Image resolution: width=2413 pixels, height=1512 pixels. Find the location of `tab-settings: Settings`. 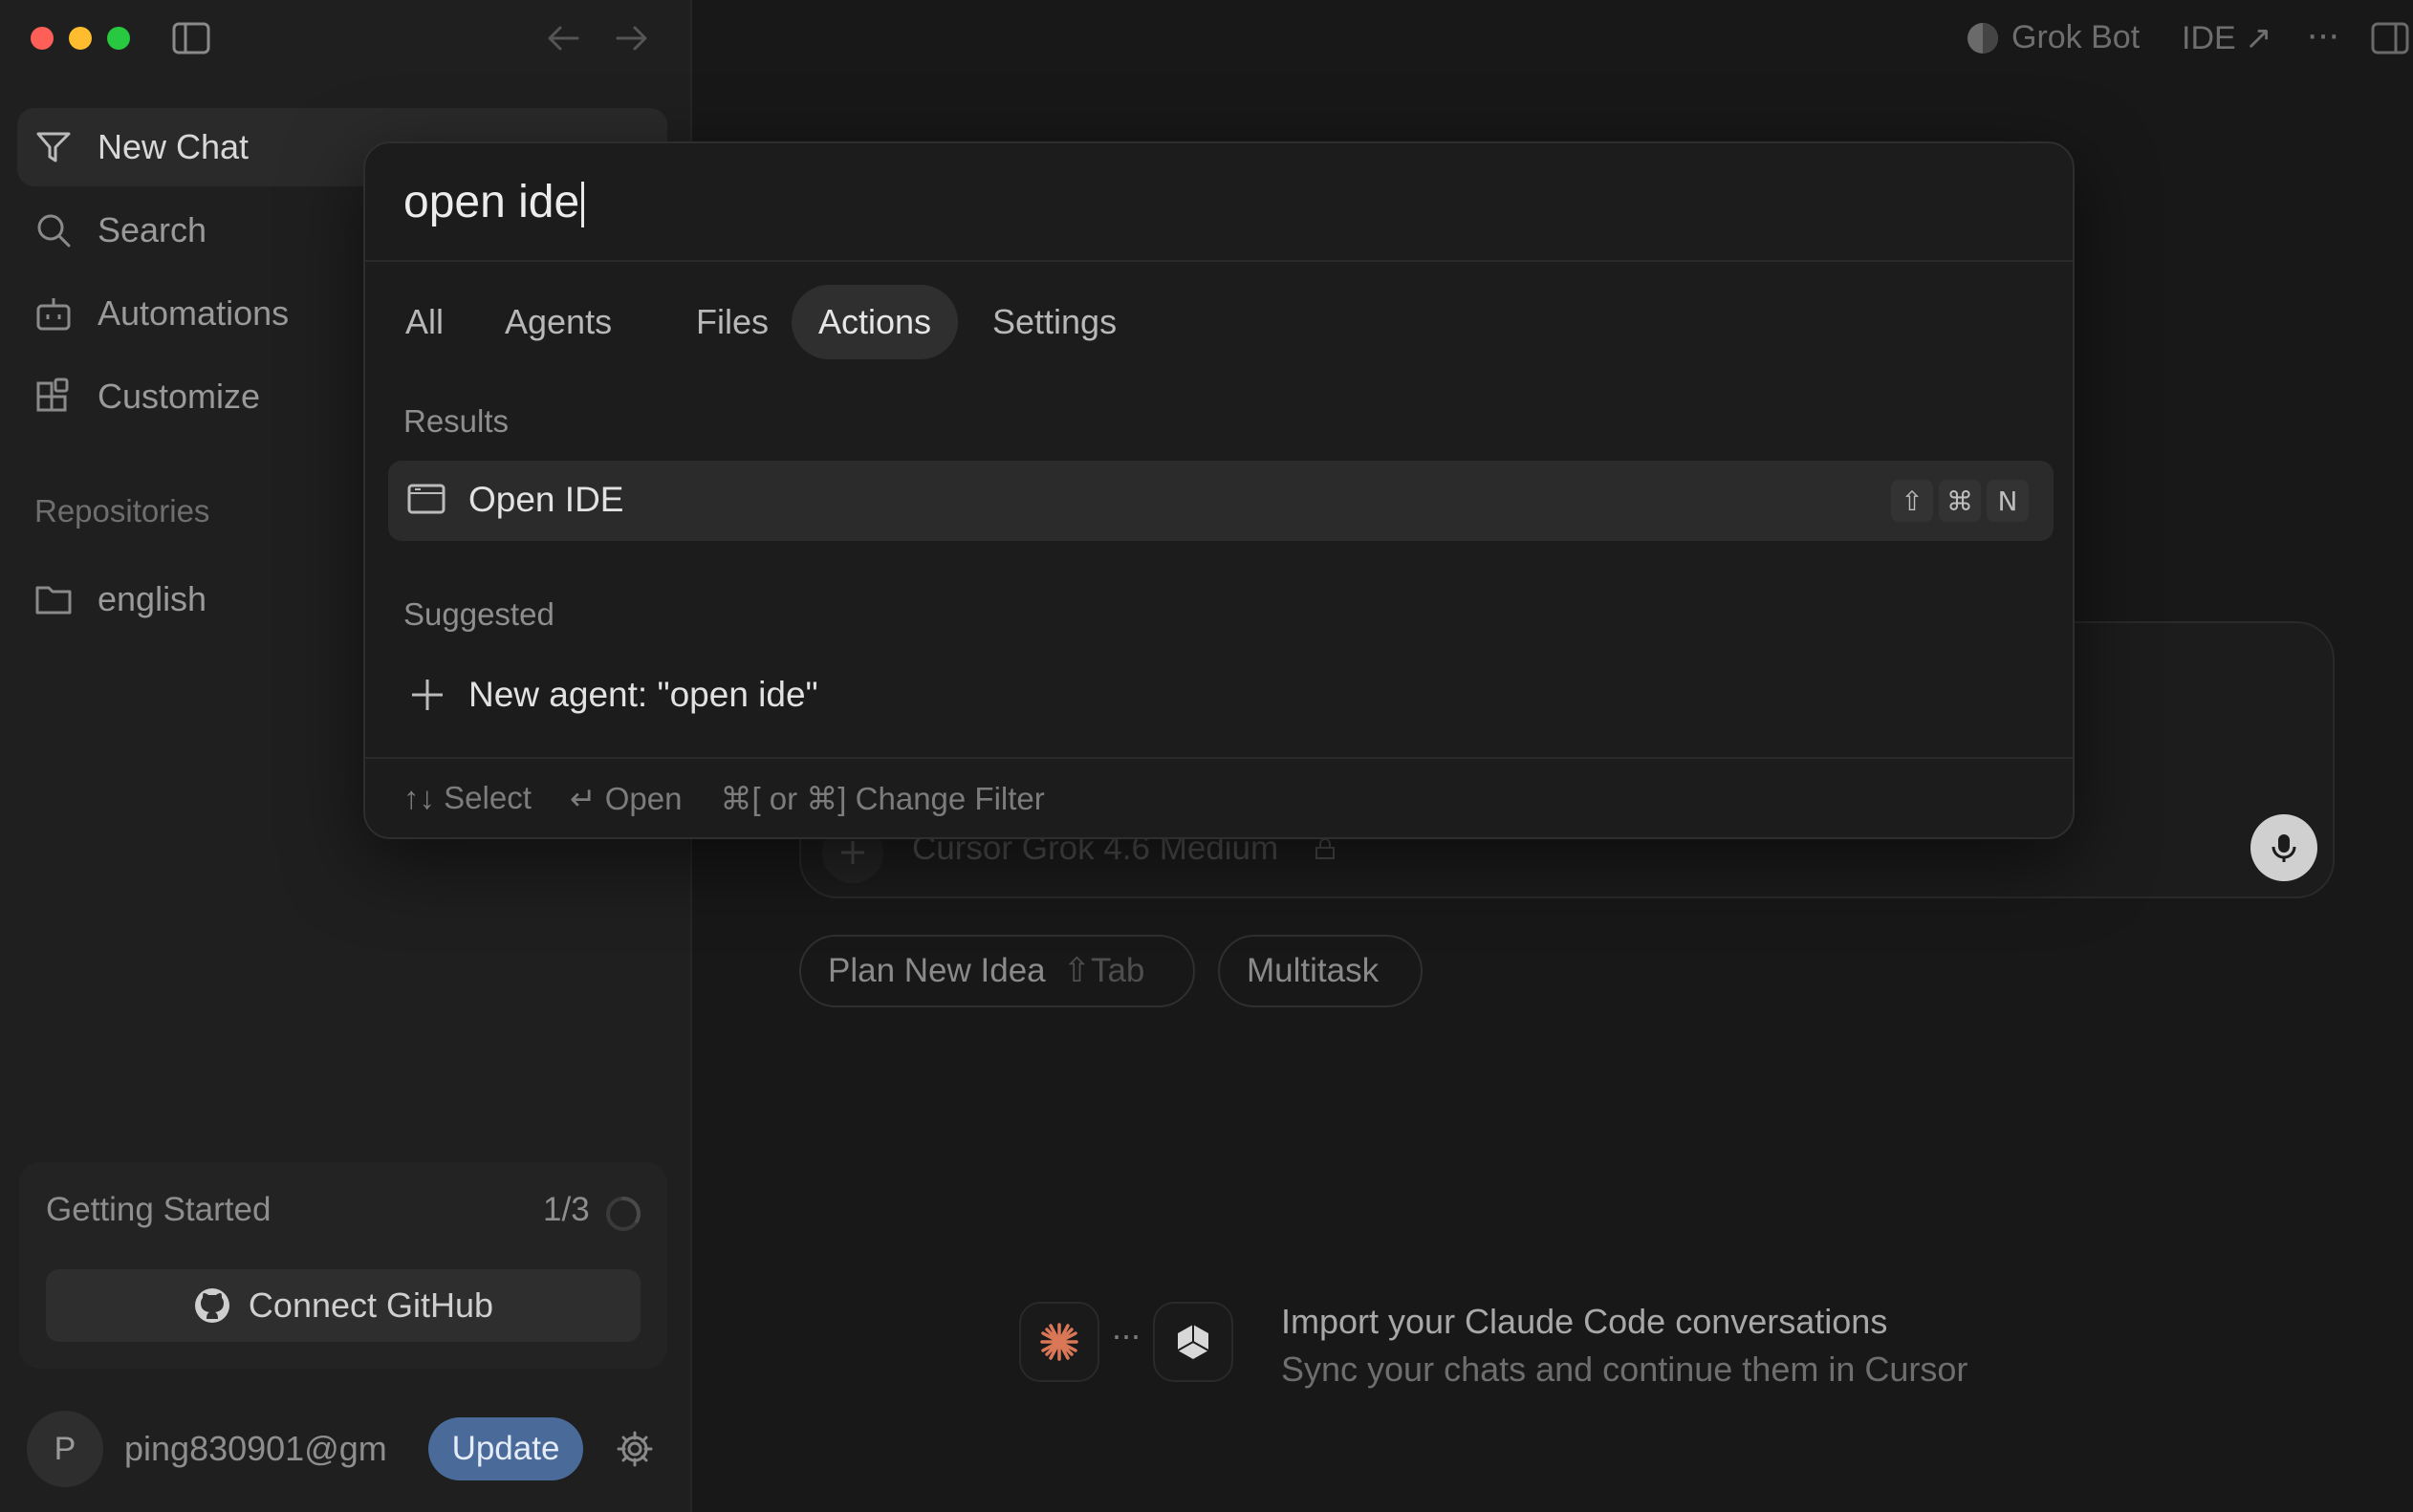

tab-settings: Settings is located at coordinates (1054, 322).